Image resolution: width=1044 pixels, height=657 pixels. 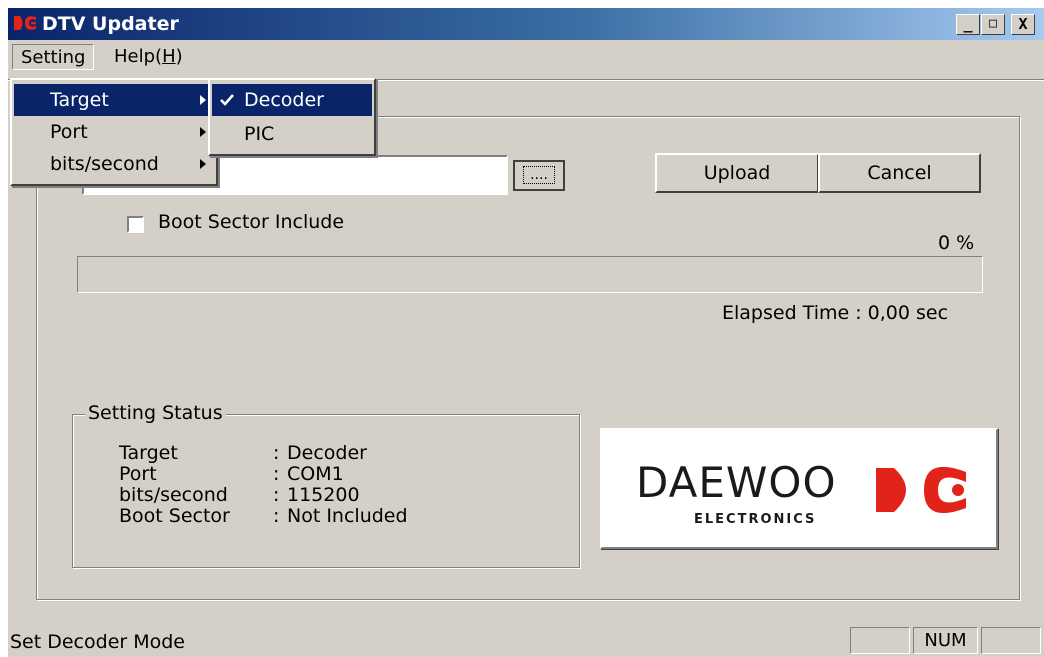 I want to click on menu-item-decoder: Decoder, so click(x=292, y=100).